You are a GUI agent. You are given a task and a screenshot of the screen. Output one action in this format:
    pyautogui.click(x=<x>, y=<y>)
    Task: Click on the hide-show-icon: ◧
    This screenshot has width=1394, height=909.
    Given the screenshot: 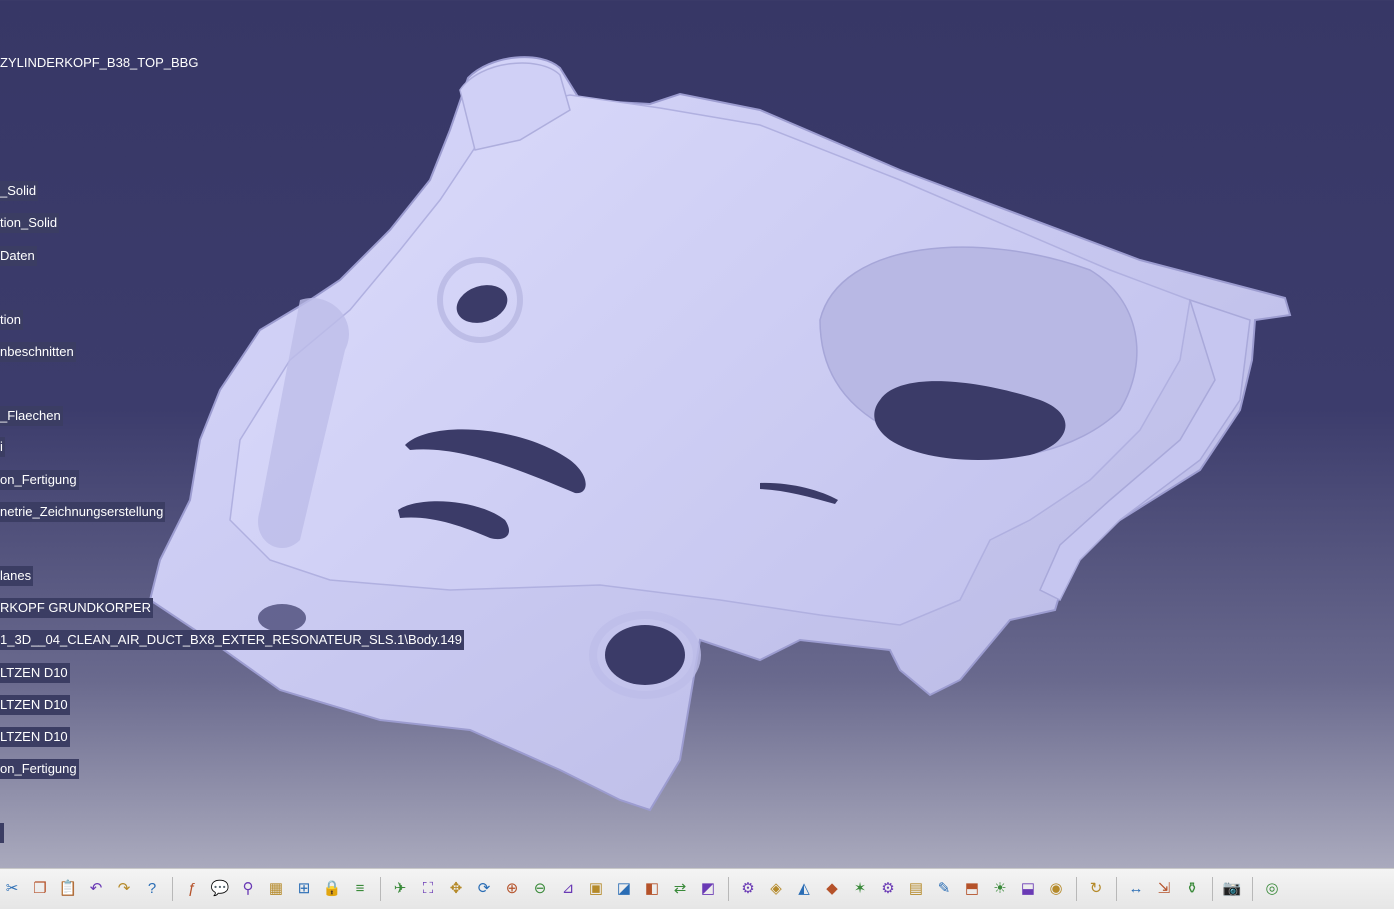 What is the action you would take?
    pyautogui.click(x=652, y=889)
    